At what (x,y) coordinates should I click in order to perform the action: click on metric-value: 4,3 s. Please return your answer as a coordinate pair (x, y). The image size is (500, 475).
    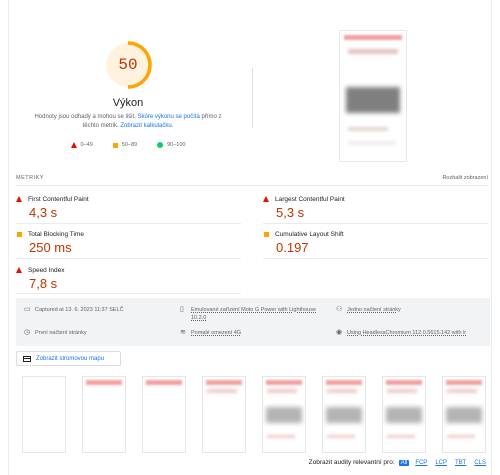
    Looking at the image, I should click on (43, 212).